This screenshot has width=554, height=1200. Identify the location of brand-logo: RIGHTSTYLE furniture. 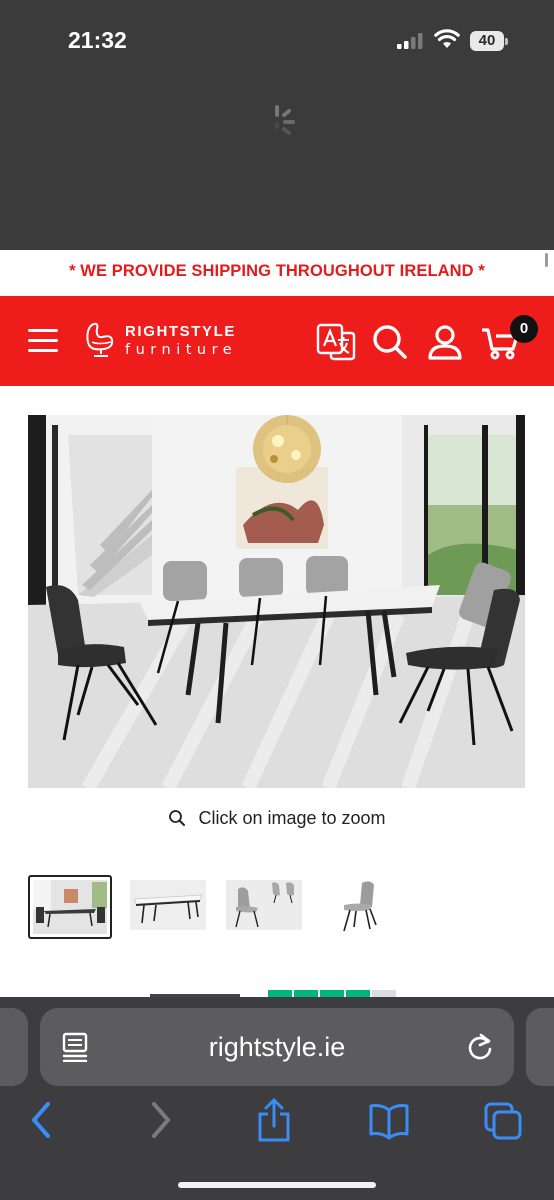
(181, 340).